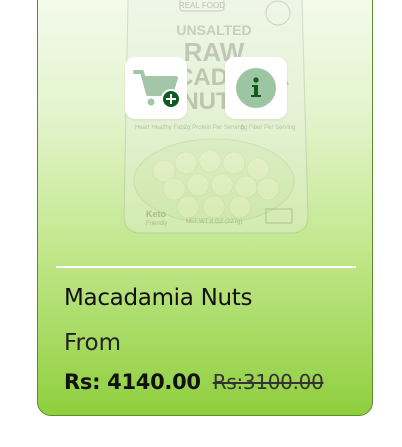 The image size is (402, 447). I want to click on product-title: Macadamia Nuts, so click(158, 298).